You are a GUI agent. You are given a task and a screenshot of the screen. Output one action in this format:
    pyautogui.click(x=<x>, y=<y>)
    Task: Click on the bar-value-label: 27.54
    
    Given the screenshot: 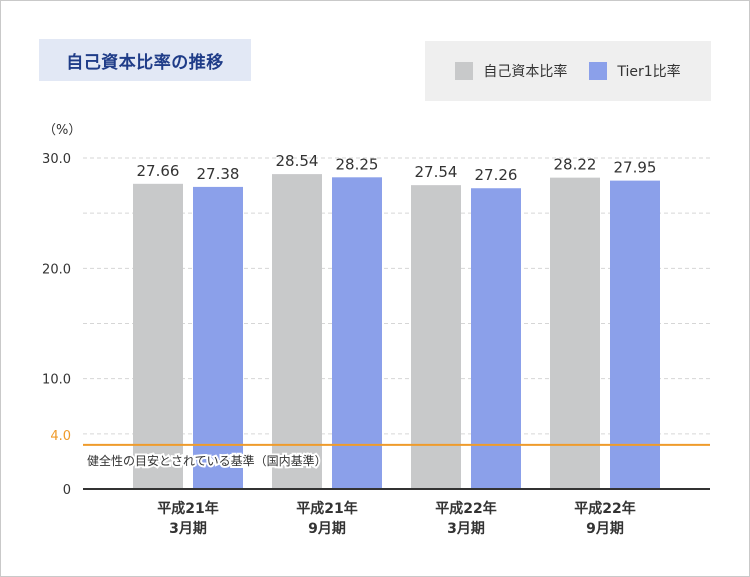 What is the action you would take?
    pyautogui.click(x=436, y=172)
    